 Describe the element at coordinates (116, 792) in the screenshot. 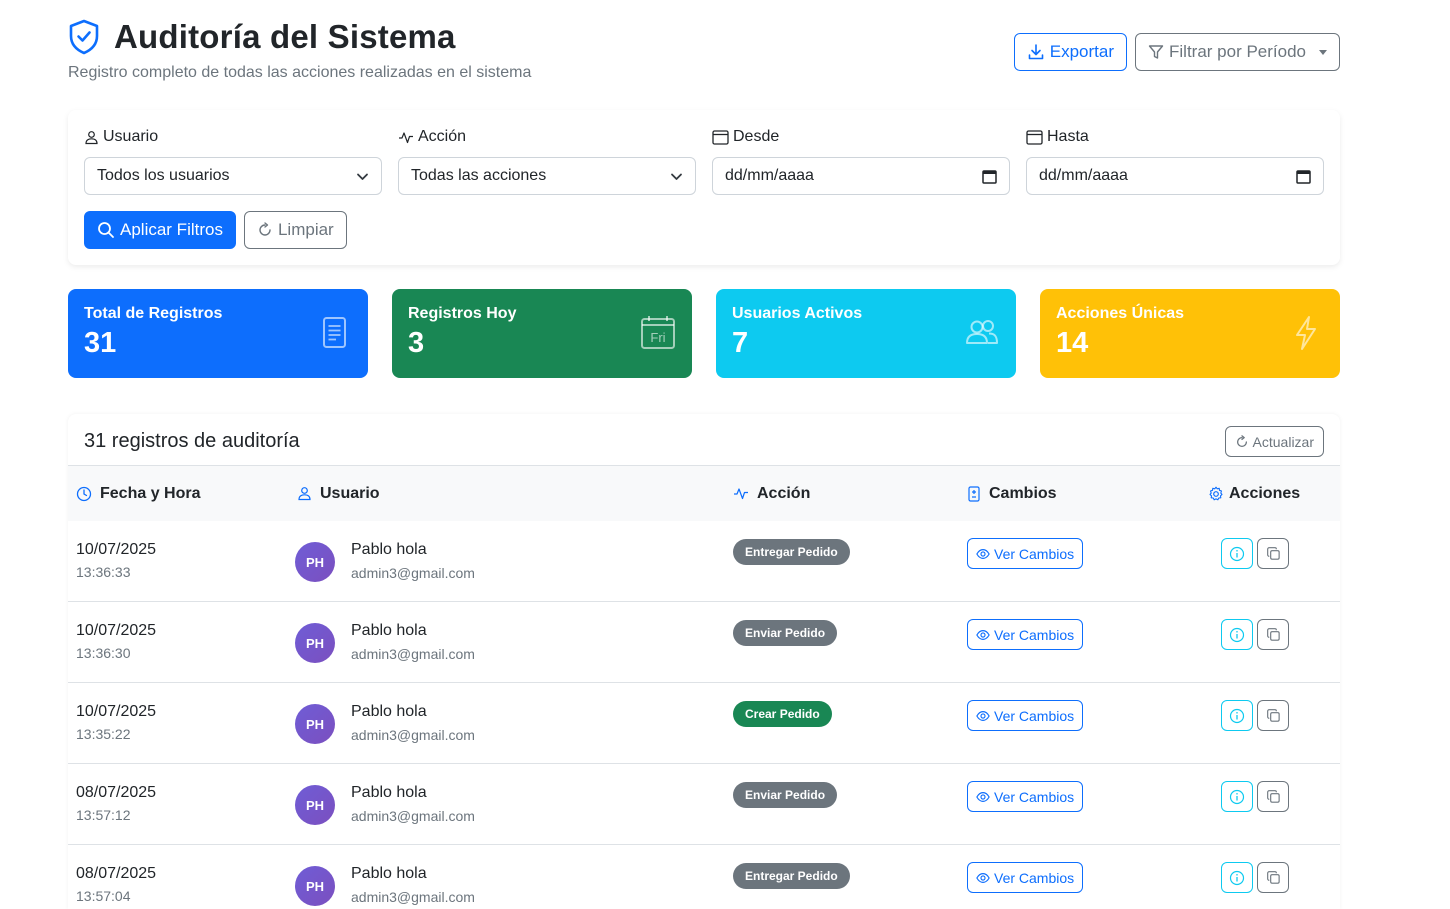

I see `row-date: 08/07/2025` at that location.